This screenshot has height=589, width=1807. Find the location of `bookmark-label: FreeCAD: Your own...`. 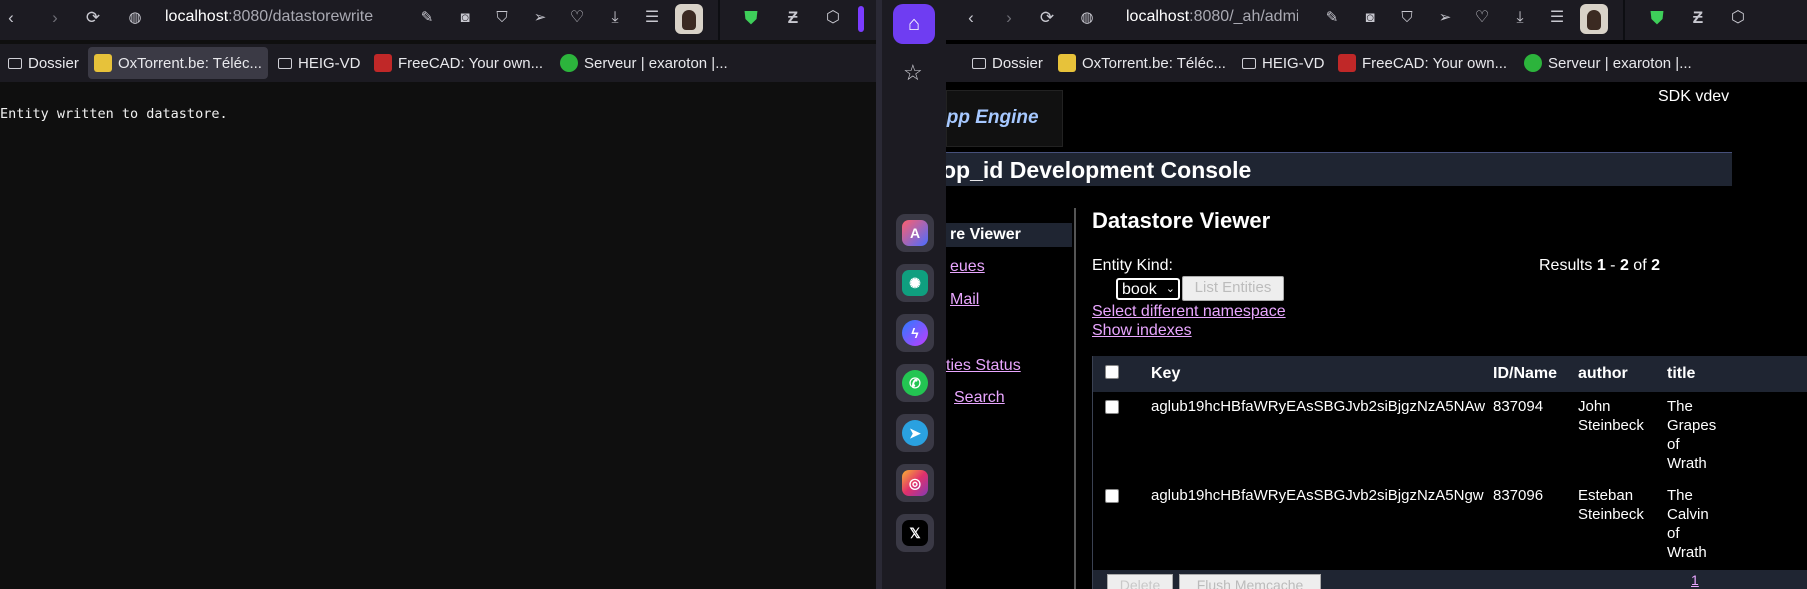

bookmark-label: FreeCAD: Your own... is located at coordinates (471, 63).